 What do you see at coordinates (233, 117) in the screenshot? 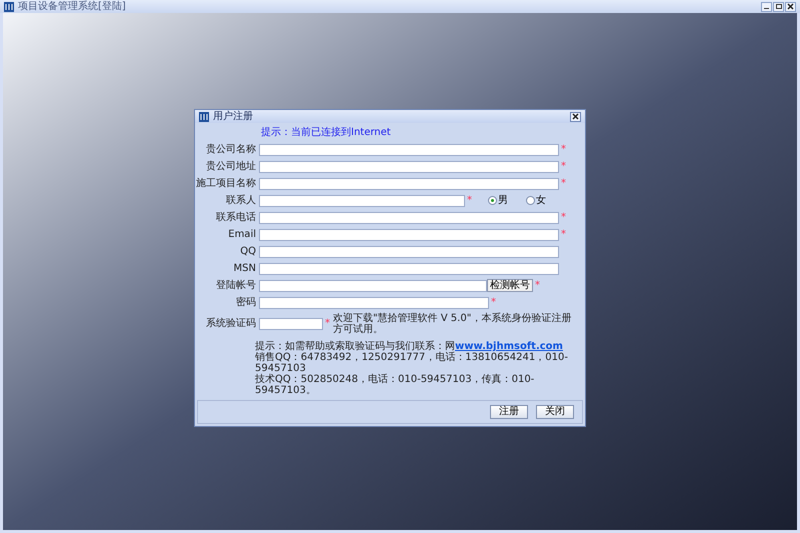
I see `dialog-title: 用户注册` at bounding box center [233, 117].